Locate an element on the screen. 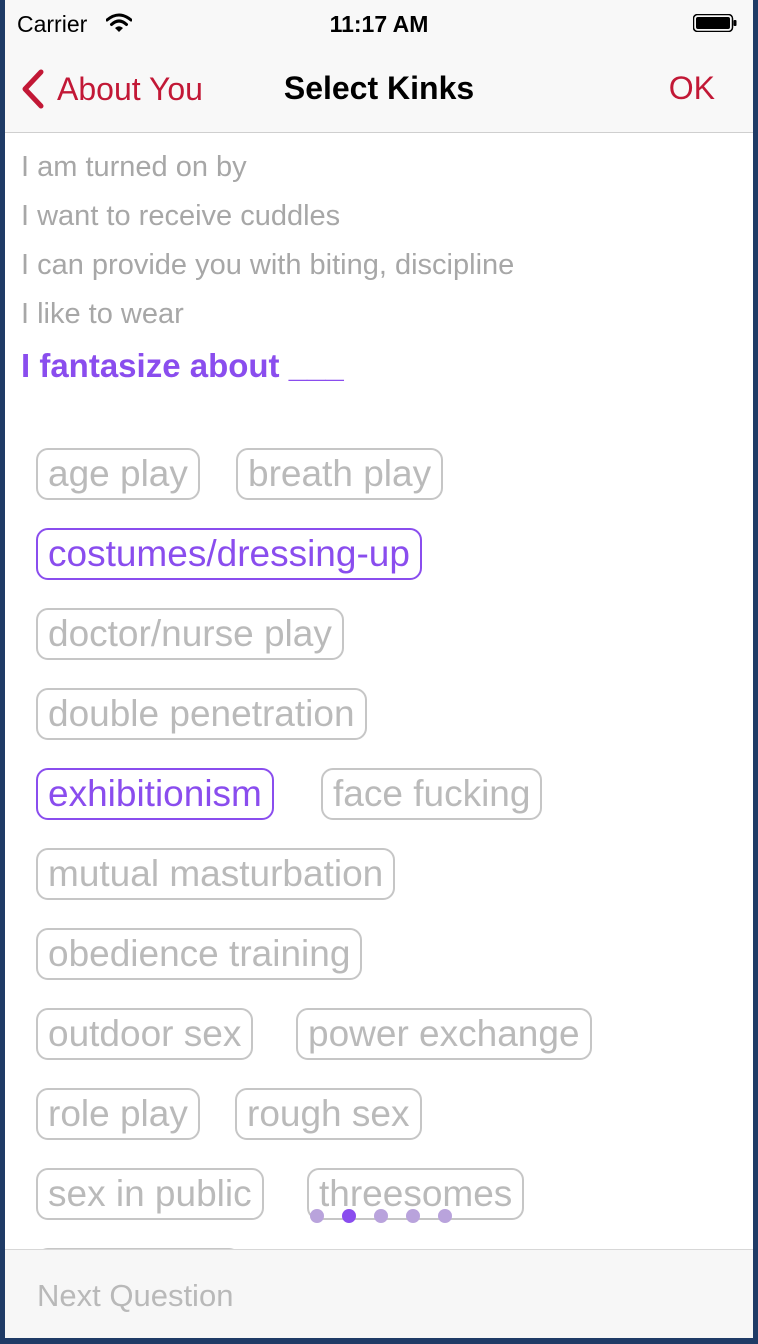  tag-rough-sex: rough sex is located at coordinates (328, 1114).